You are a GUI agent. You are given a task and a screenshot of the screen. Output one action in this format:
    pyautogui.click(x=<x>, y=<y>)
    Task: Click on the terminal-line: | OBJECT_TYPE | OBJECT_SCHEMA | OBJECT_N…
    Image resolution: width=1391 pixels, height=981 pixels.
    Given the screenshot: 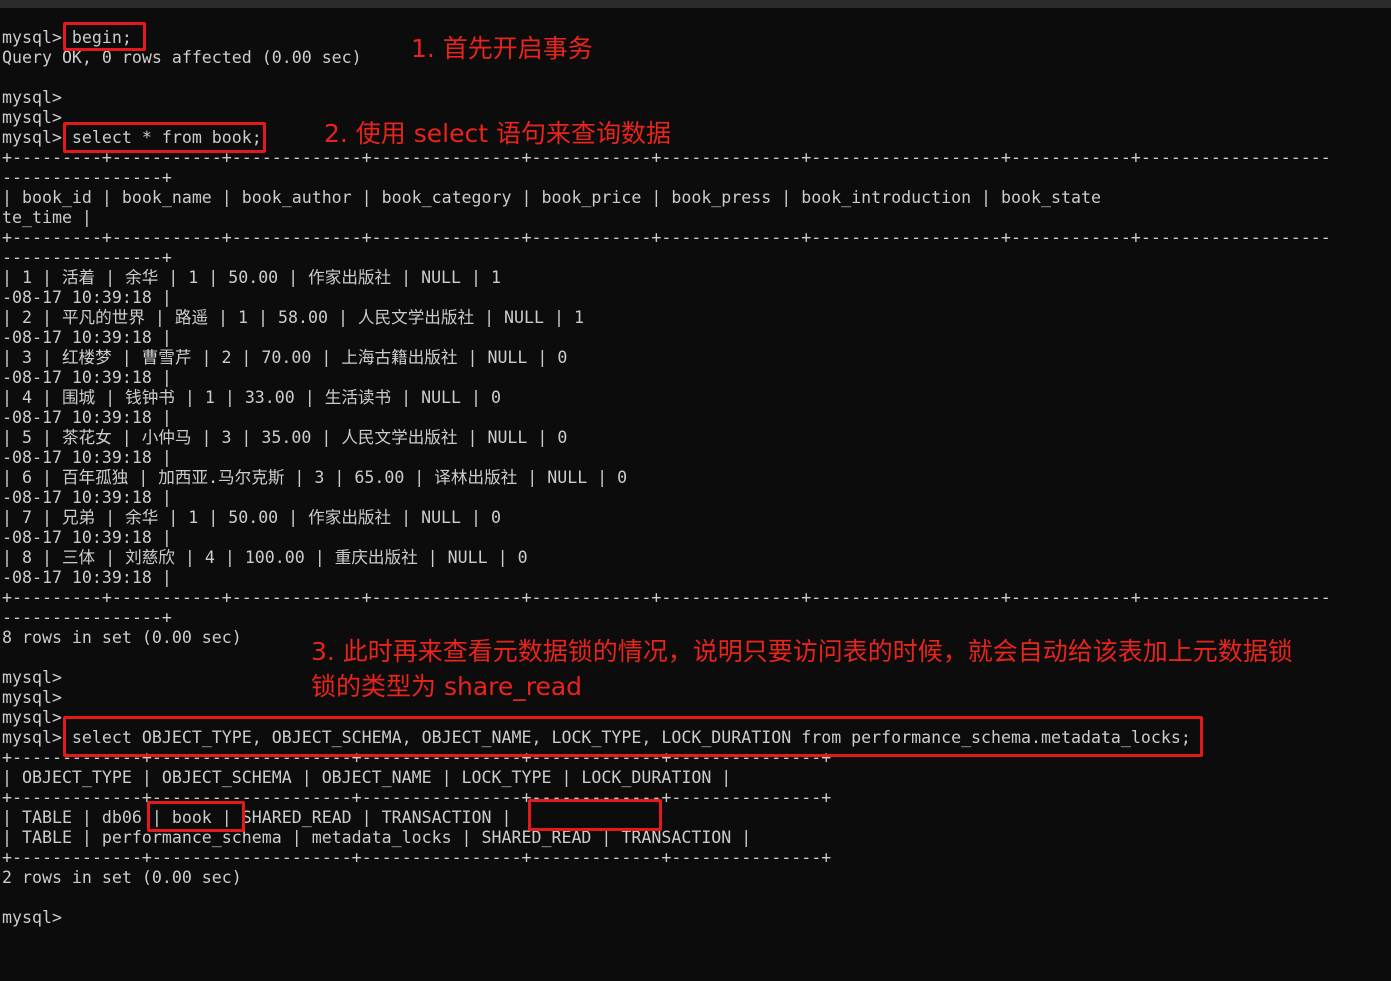 What is the action you would take?
    pyautogui.click(x=367, y=777)
    